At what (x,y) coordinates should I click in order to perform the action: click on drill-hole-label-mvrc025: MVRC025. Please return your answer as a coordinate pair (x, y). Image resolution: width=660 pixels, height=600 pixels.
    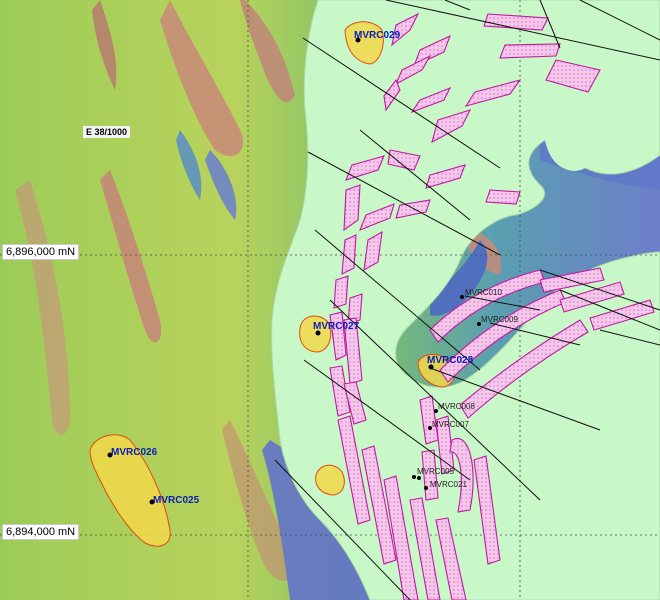
    Looking at the image, I should click on (176, 500).